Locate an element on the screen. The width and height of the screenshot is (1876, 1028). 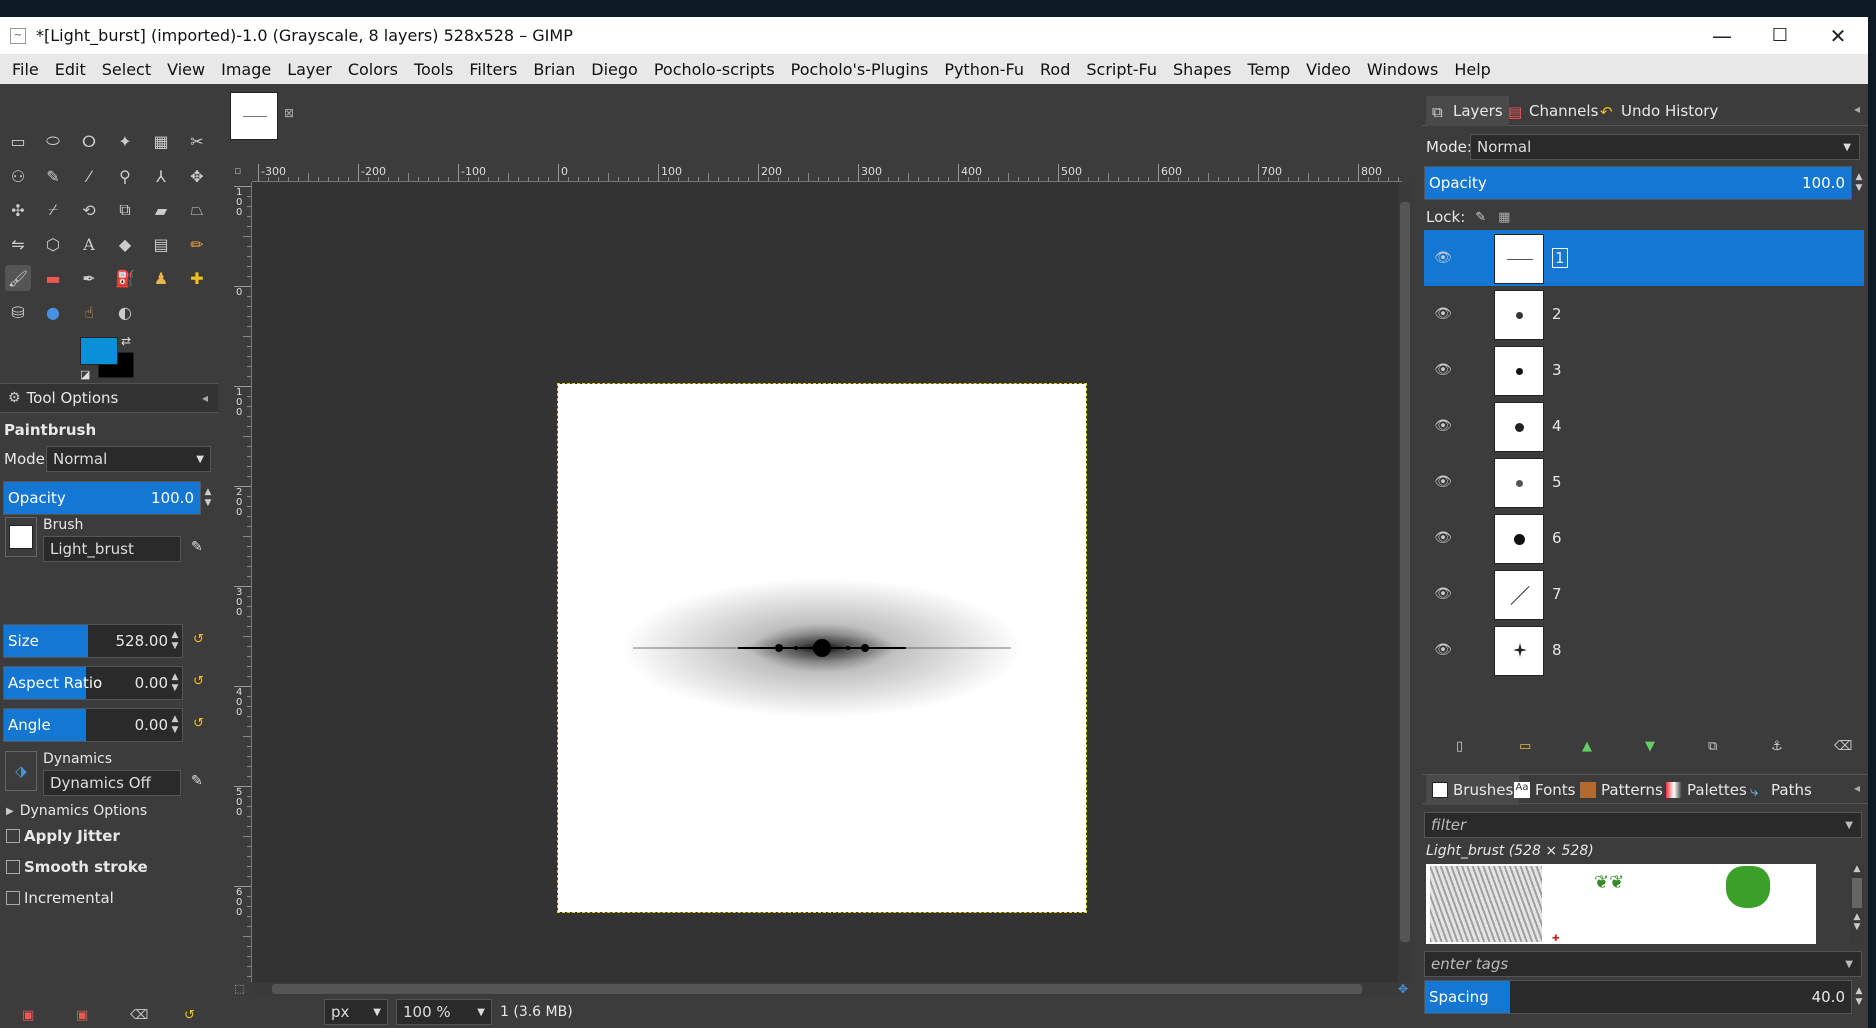
brush-grid-scrollbar: ▲ ▲ ▼ is located at coordinates (1857, 904).